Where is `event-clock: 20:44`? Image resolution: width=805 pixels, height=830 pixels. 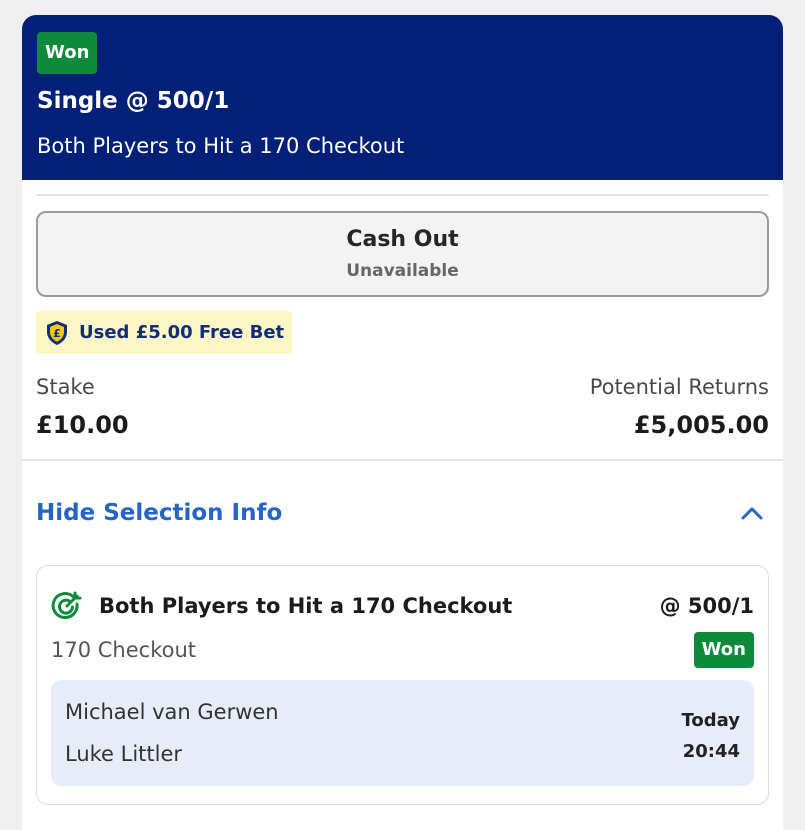 event-clock: 20:44 is located at coordinates (711, 751).